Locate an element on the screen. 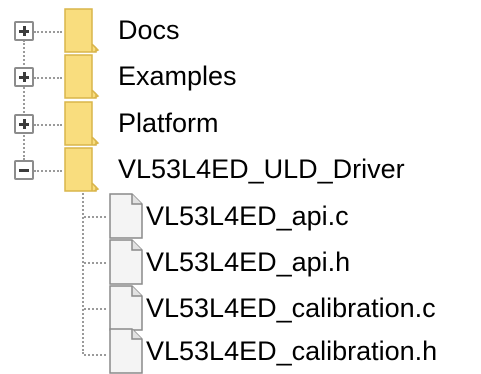  tree-node-platform: Platform is located at coordinates (120, 124).